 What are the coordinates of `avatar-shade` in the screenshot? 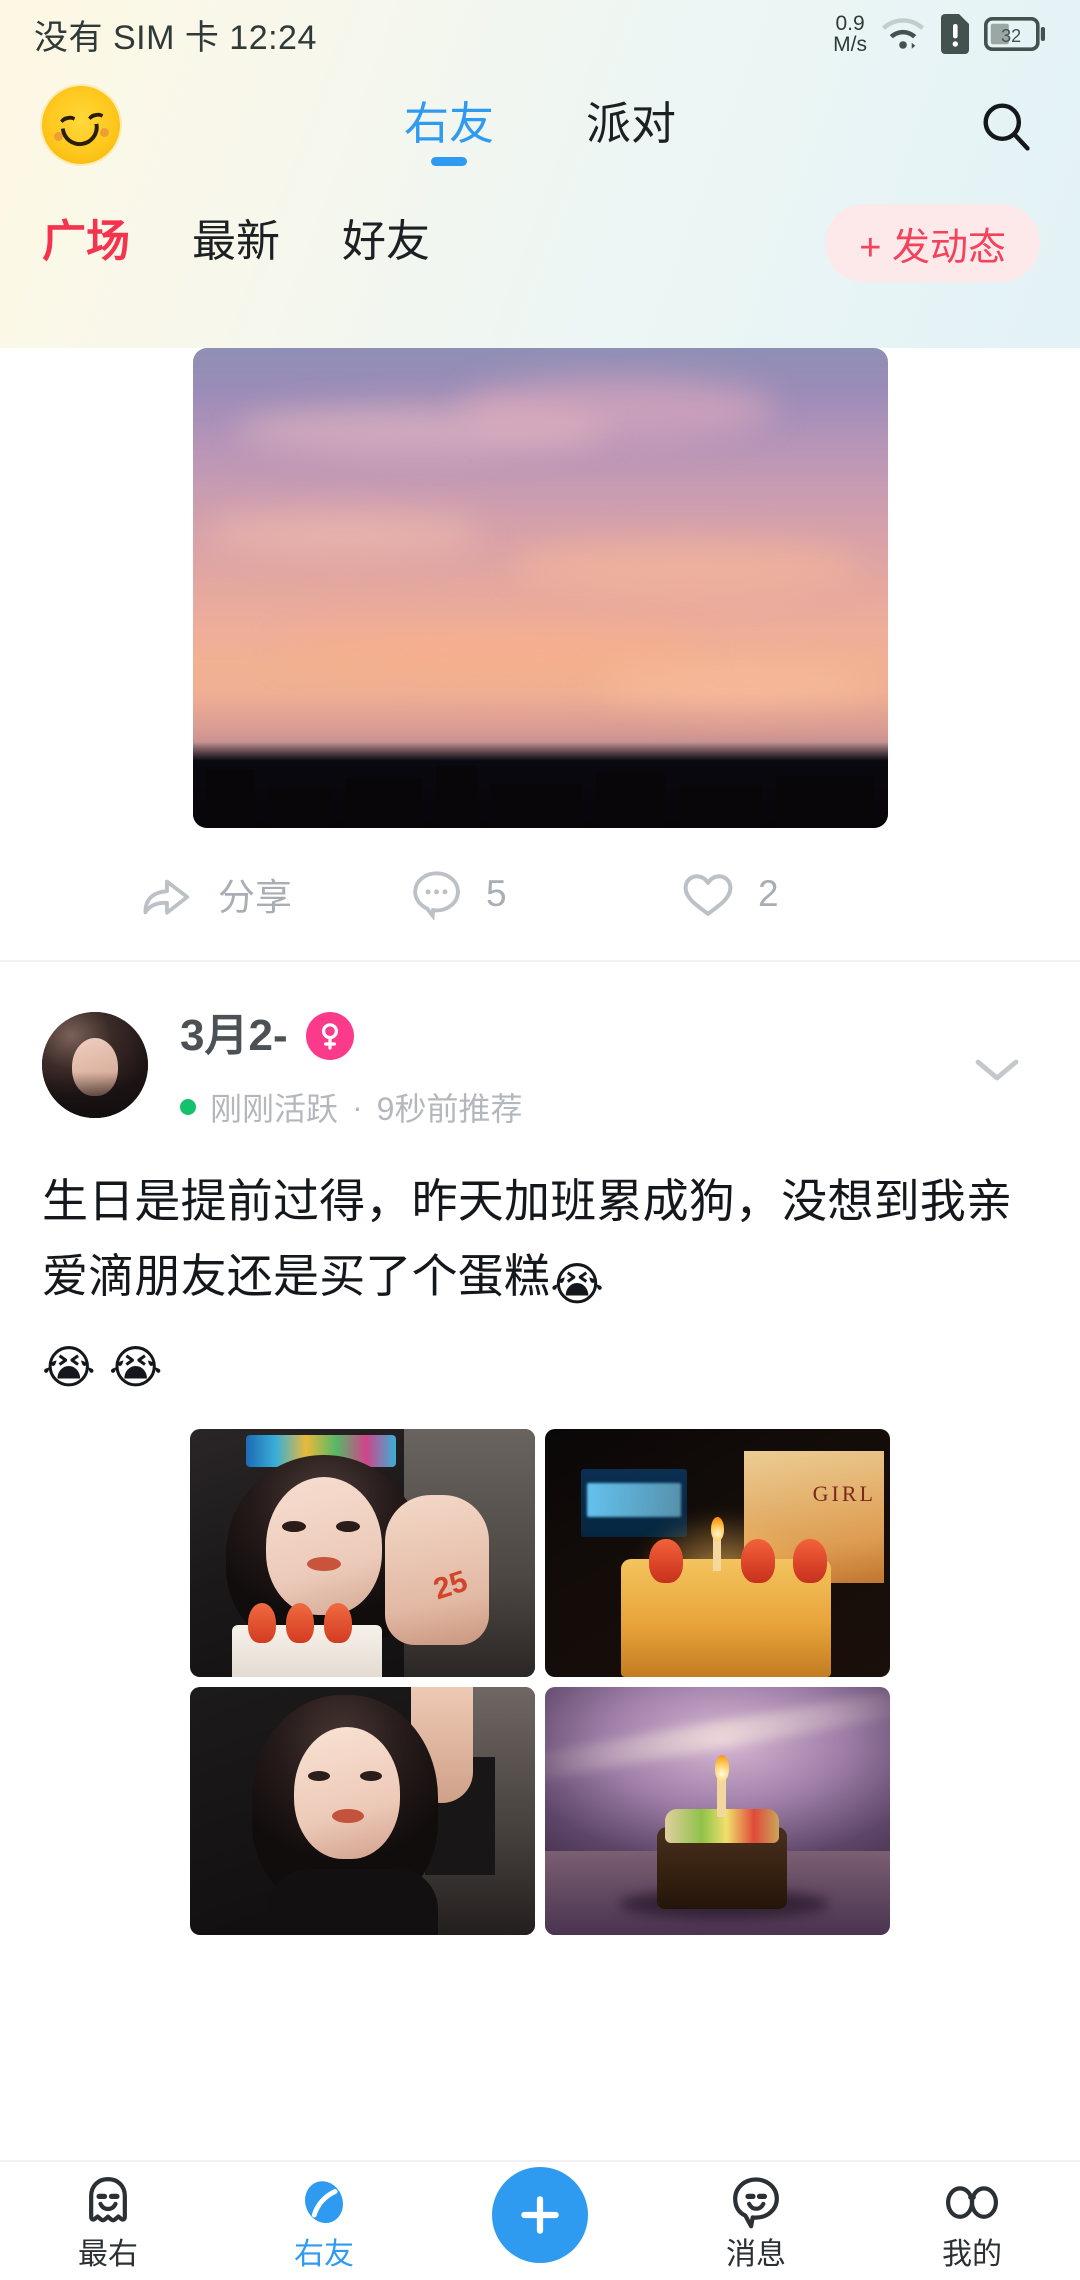 It's located at (95, 1095).